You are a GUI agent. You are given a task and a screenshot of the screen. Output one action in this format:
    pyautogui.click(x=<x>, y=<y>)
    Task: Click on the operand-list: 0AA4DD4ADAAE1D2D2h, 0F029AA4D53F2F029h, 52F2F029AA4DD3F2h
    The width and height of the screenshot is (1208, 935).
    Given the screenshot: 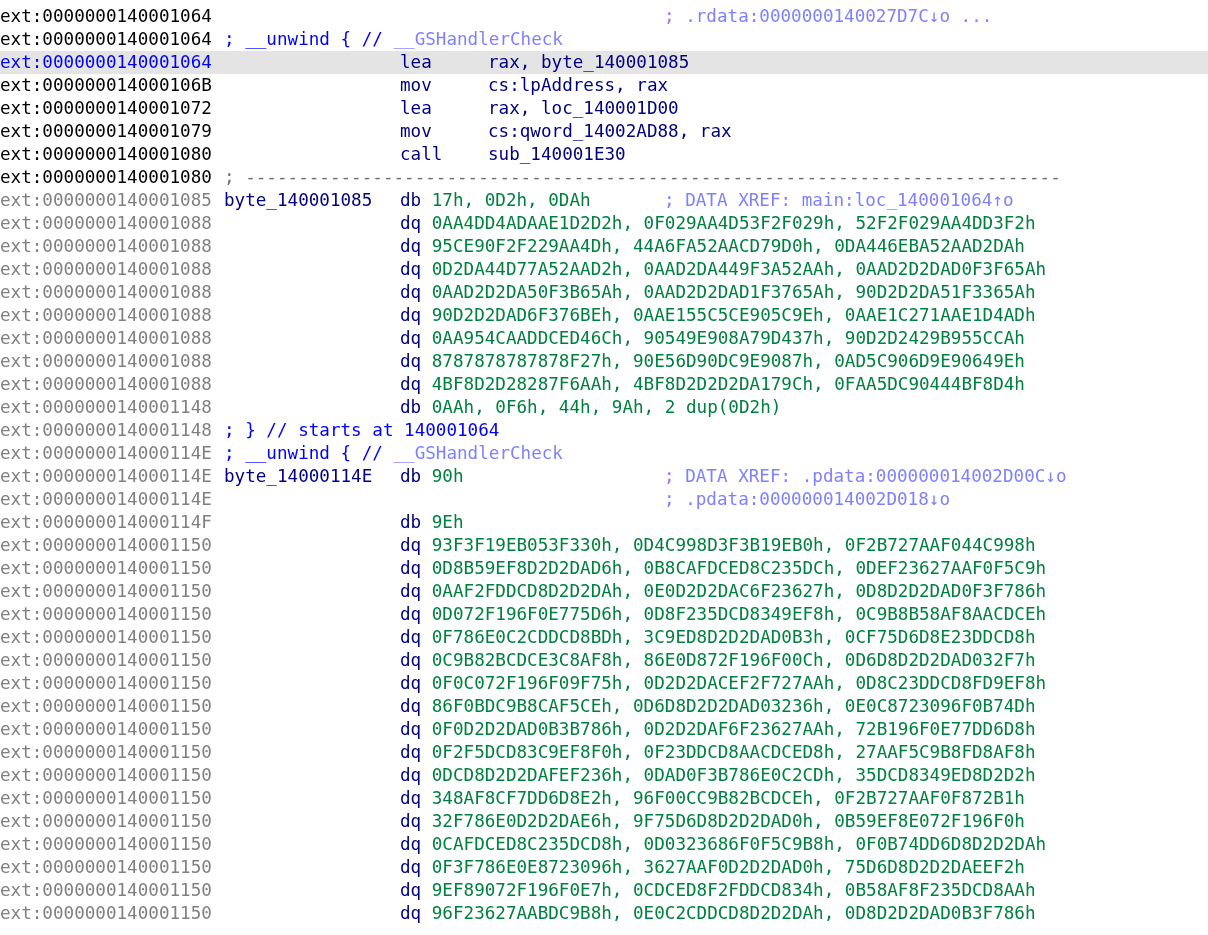 What is the action you would take?
    pyautogui.click(x=733, y=223)
    